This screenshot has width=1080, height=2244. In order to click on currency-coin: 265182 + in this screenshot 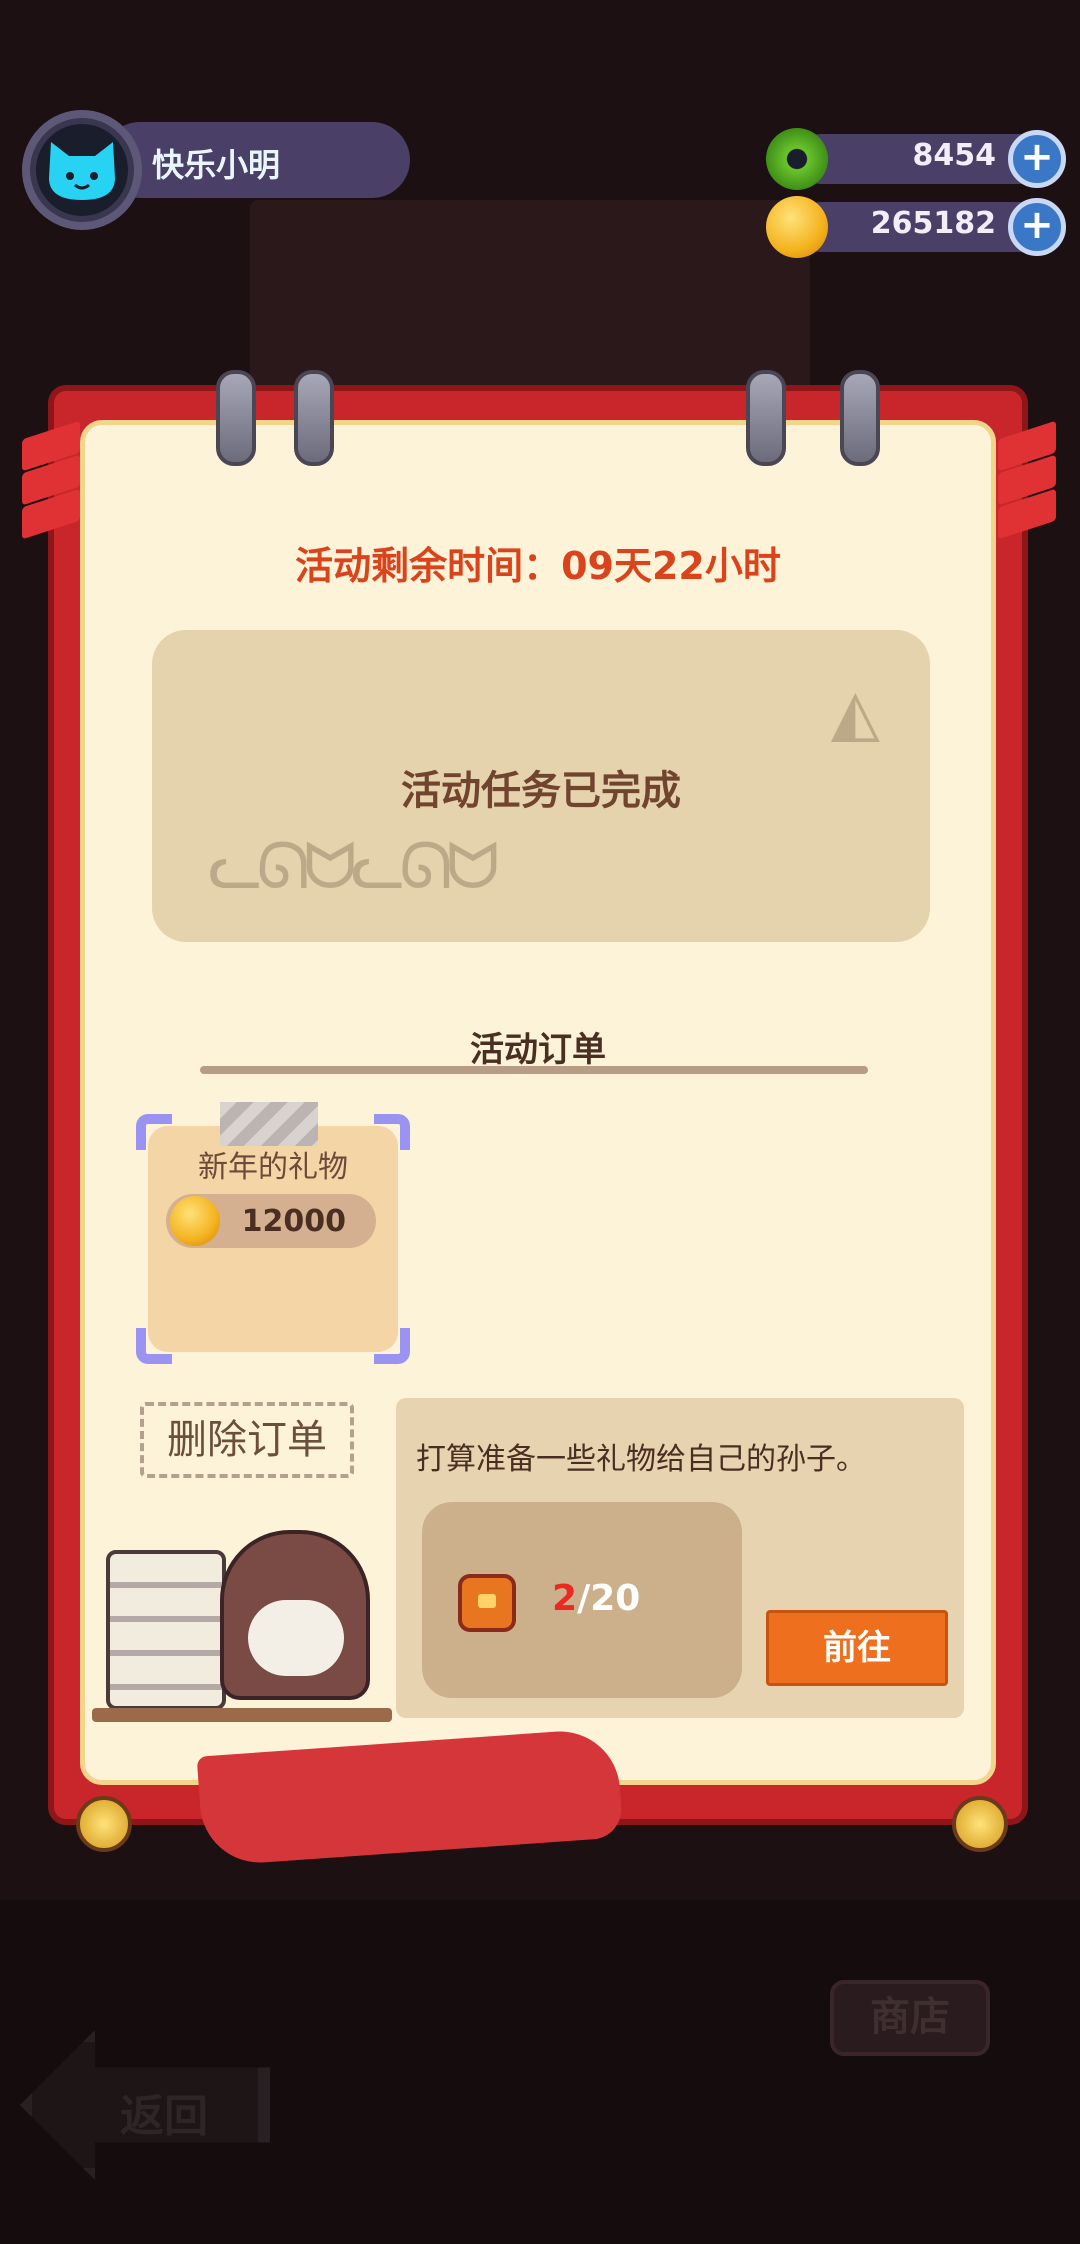, I will do `click(916, 227)`.